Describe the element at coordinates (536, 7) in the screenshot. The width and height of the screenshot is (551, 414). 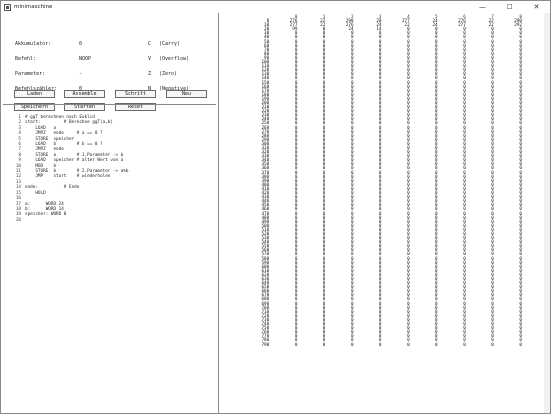
I see `close-button: ✕` at that location.